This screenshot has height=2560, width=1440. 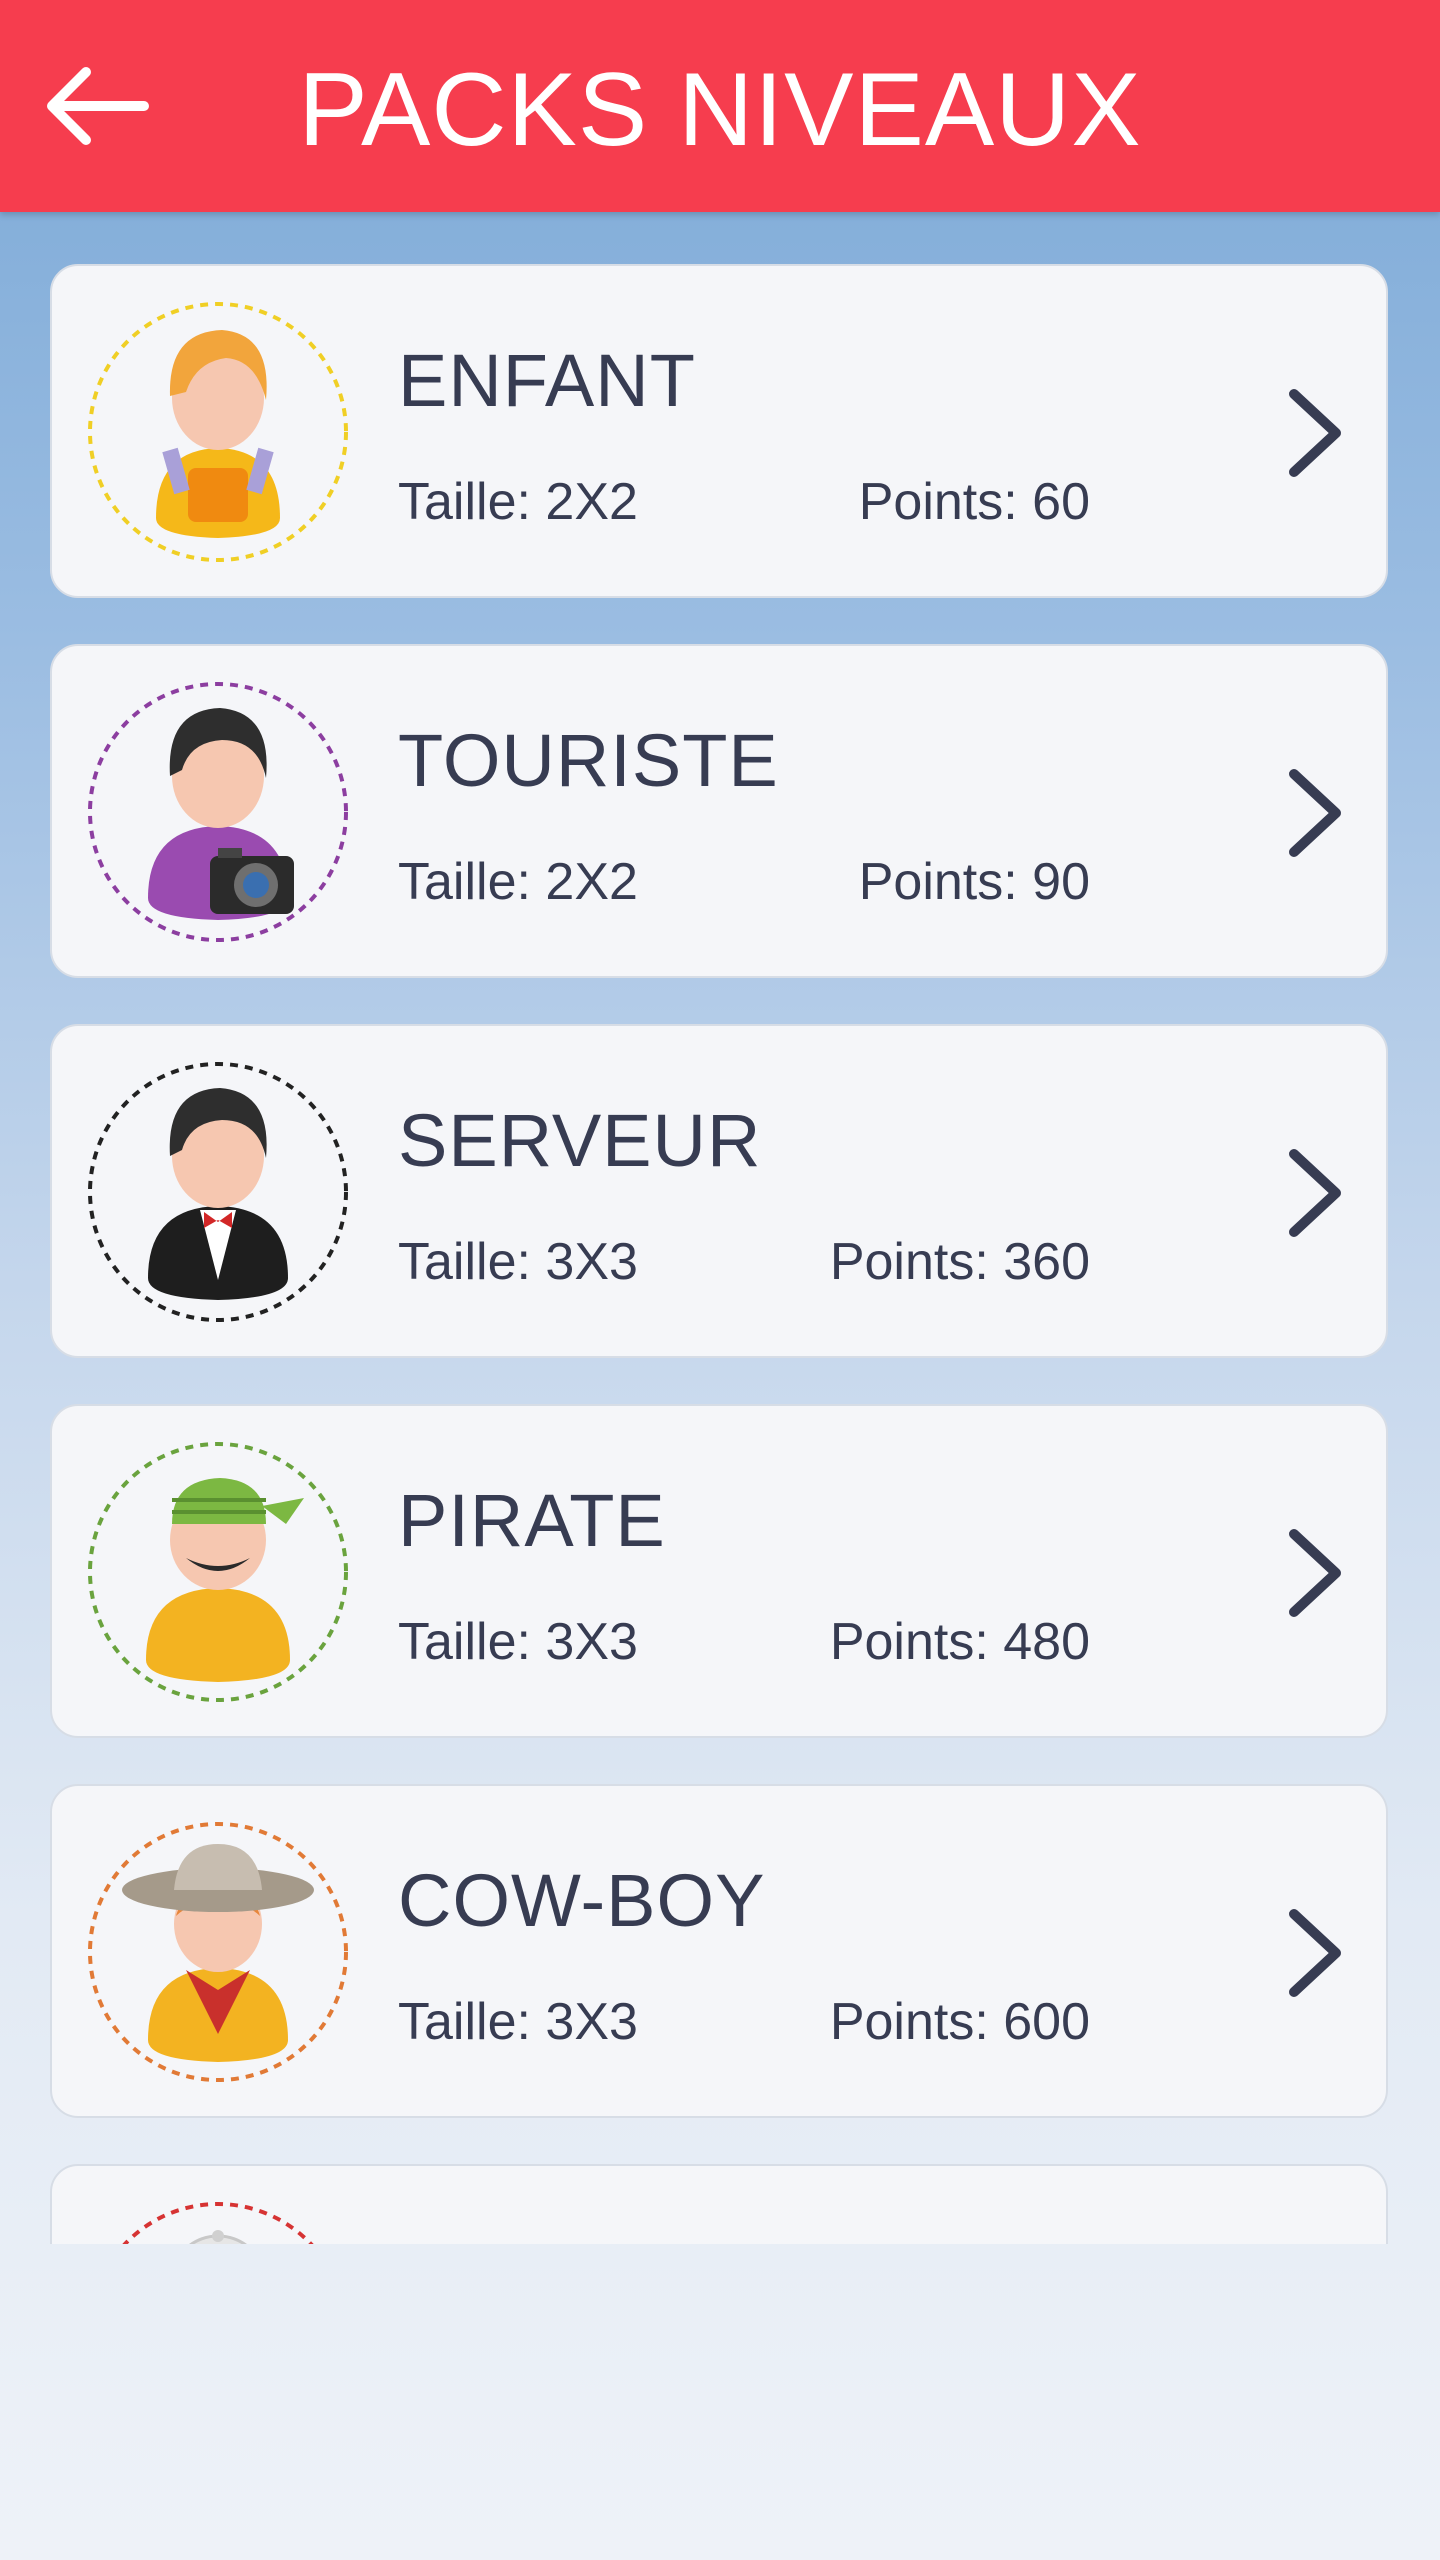 I want to click on back-button, so click(x=100, y=106).